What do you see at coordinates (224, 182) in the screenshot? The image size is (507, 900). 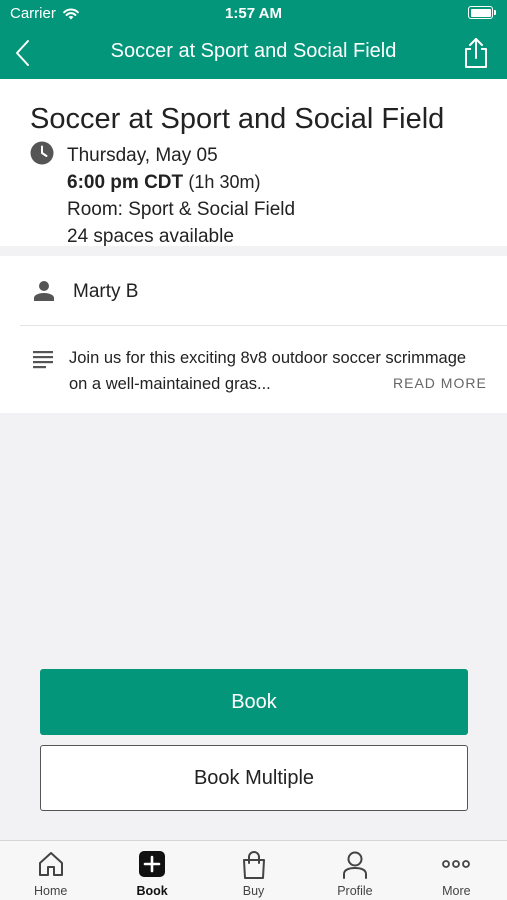 I see `event-duration: (1h 30m)` at bounding box center [224, 182].